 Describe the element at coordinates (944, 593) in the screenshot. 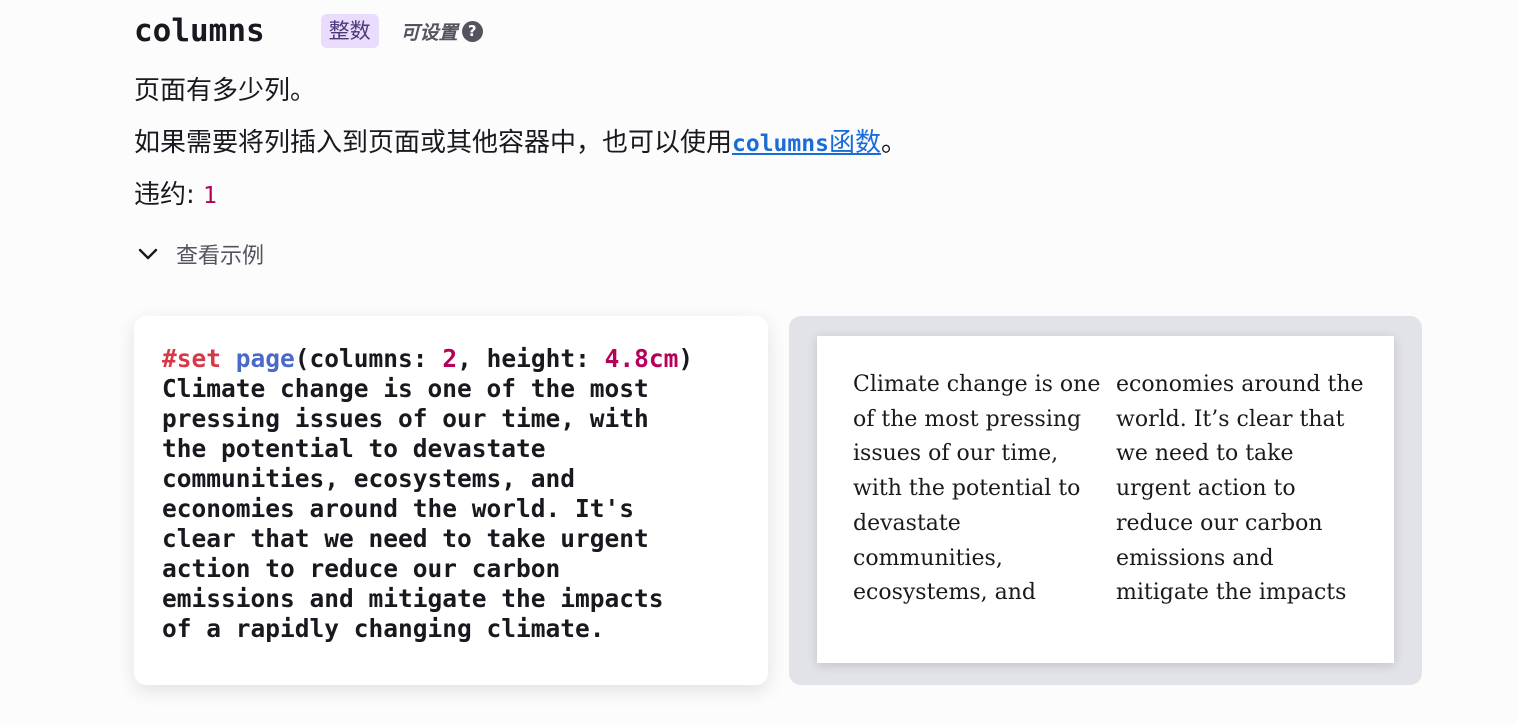

I see `preview-line: ecosystems, and` at that location.